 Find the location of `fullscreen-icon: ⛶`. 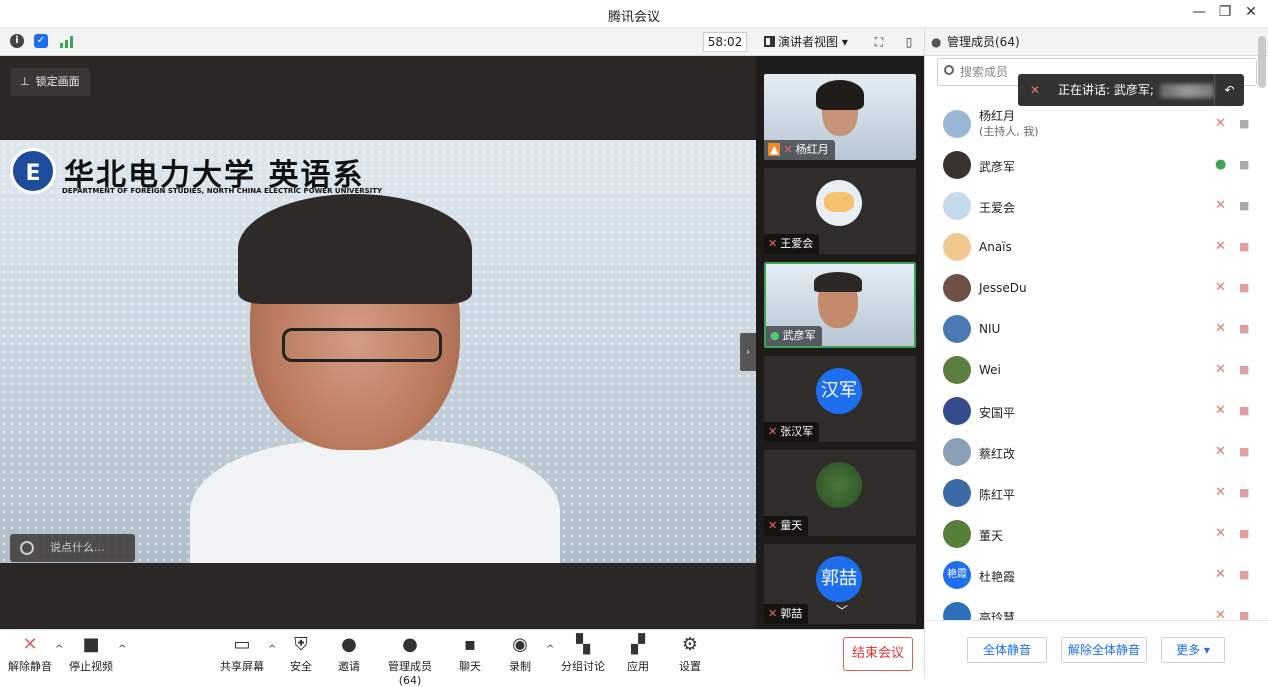

fullscreen-icon: ⛶ is located at coordinates (879, 42).